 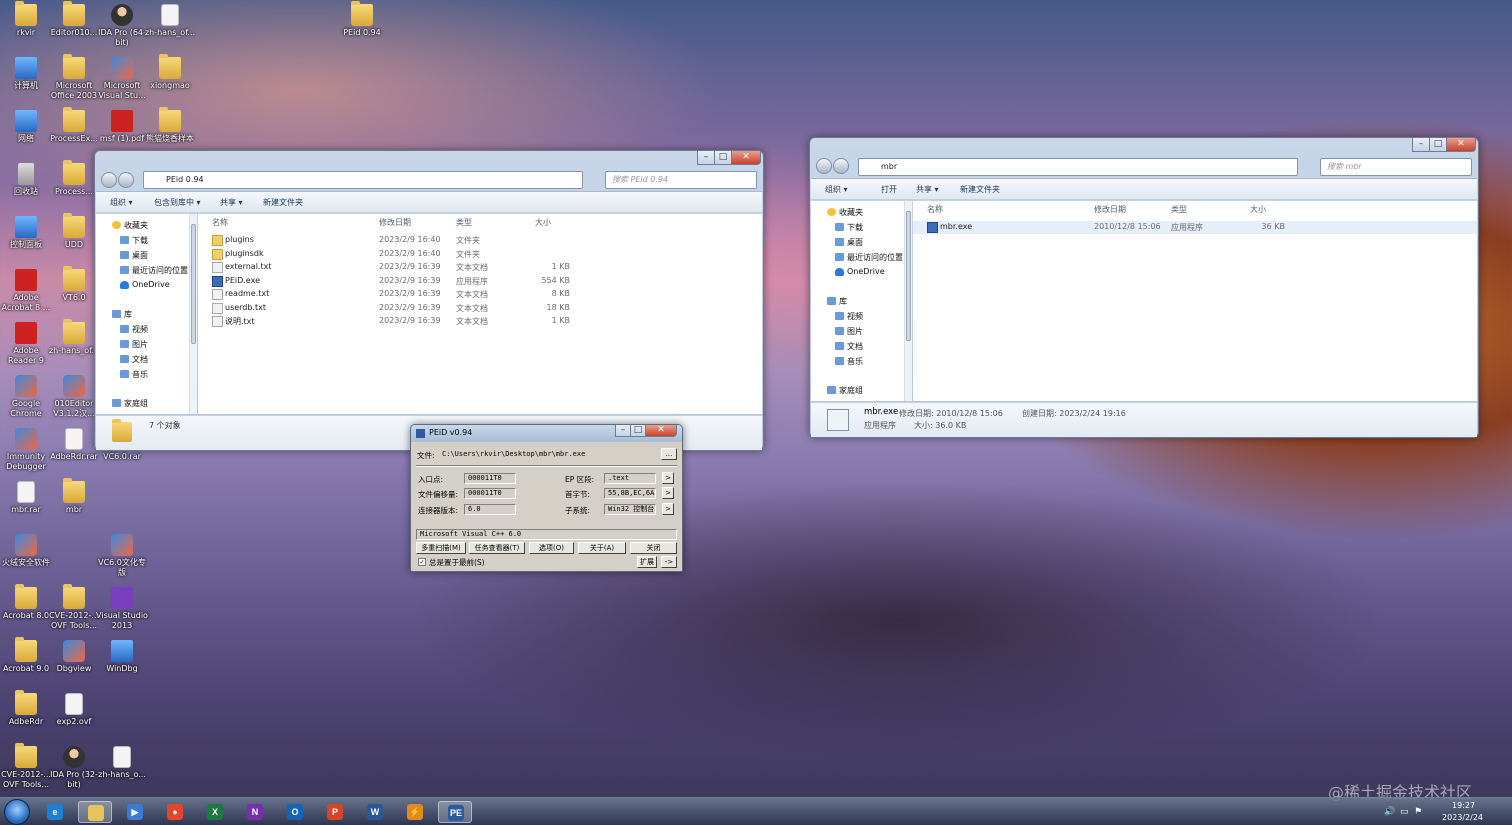 What do you see at coordinates (26, 74) in the screenshot?
I see `desktop-icon: 计算机` at bounding box center [26, 74].